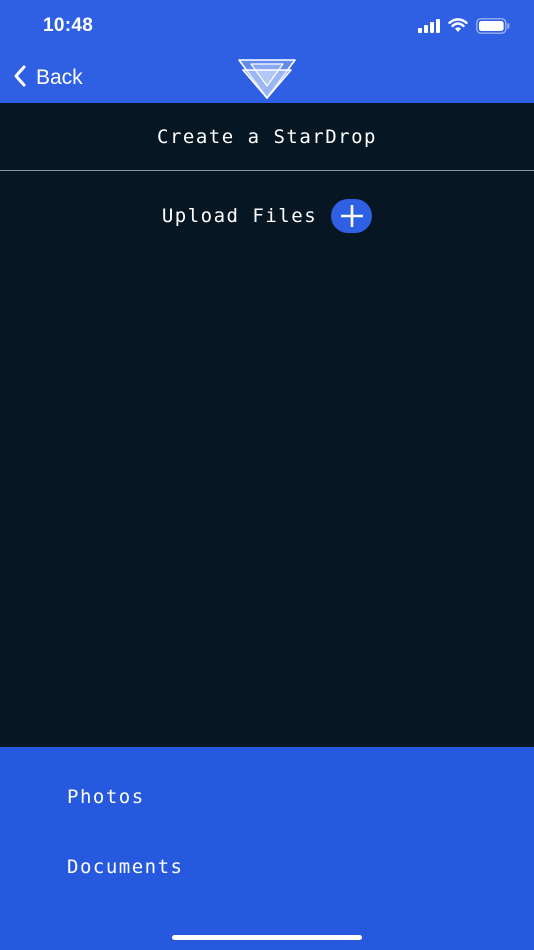  What do you see at coordinates (429, 28) in the screenshot?
I see `cellular-signal-icon` at bounding box center [429, 28].